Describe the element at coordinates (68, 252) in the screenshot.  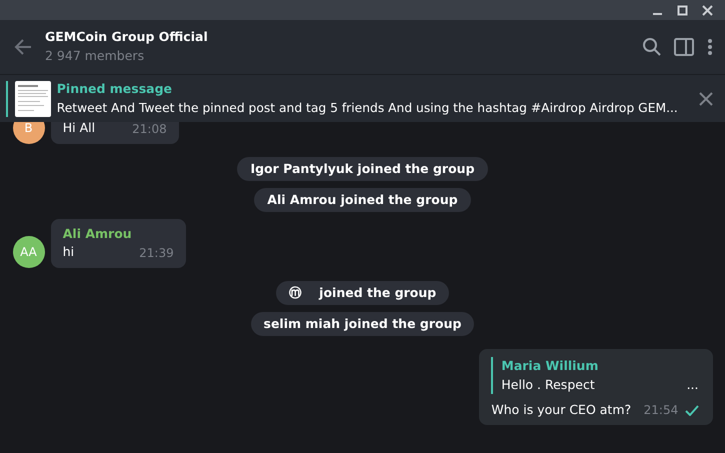
I see `message-text: hi` at that location.